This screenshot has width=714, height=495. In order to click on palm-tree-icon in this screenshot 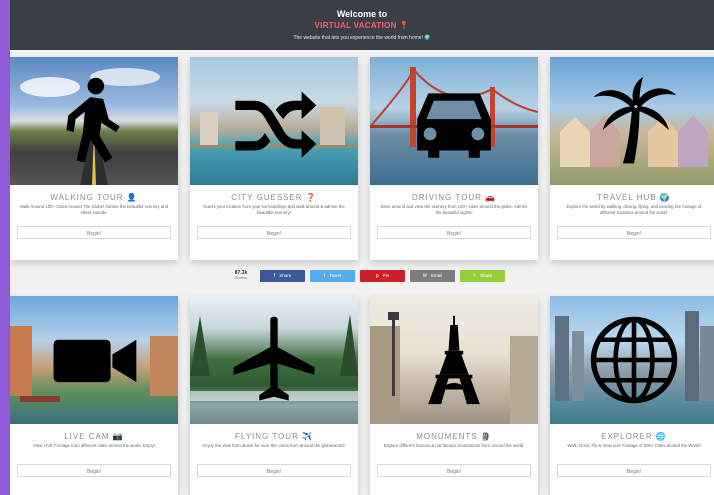, I will do `click(635, 120)`.